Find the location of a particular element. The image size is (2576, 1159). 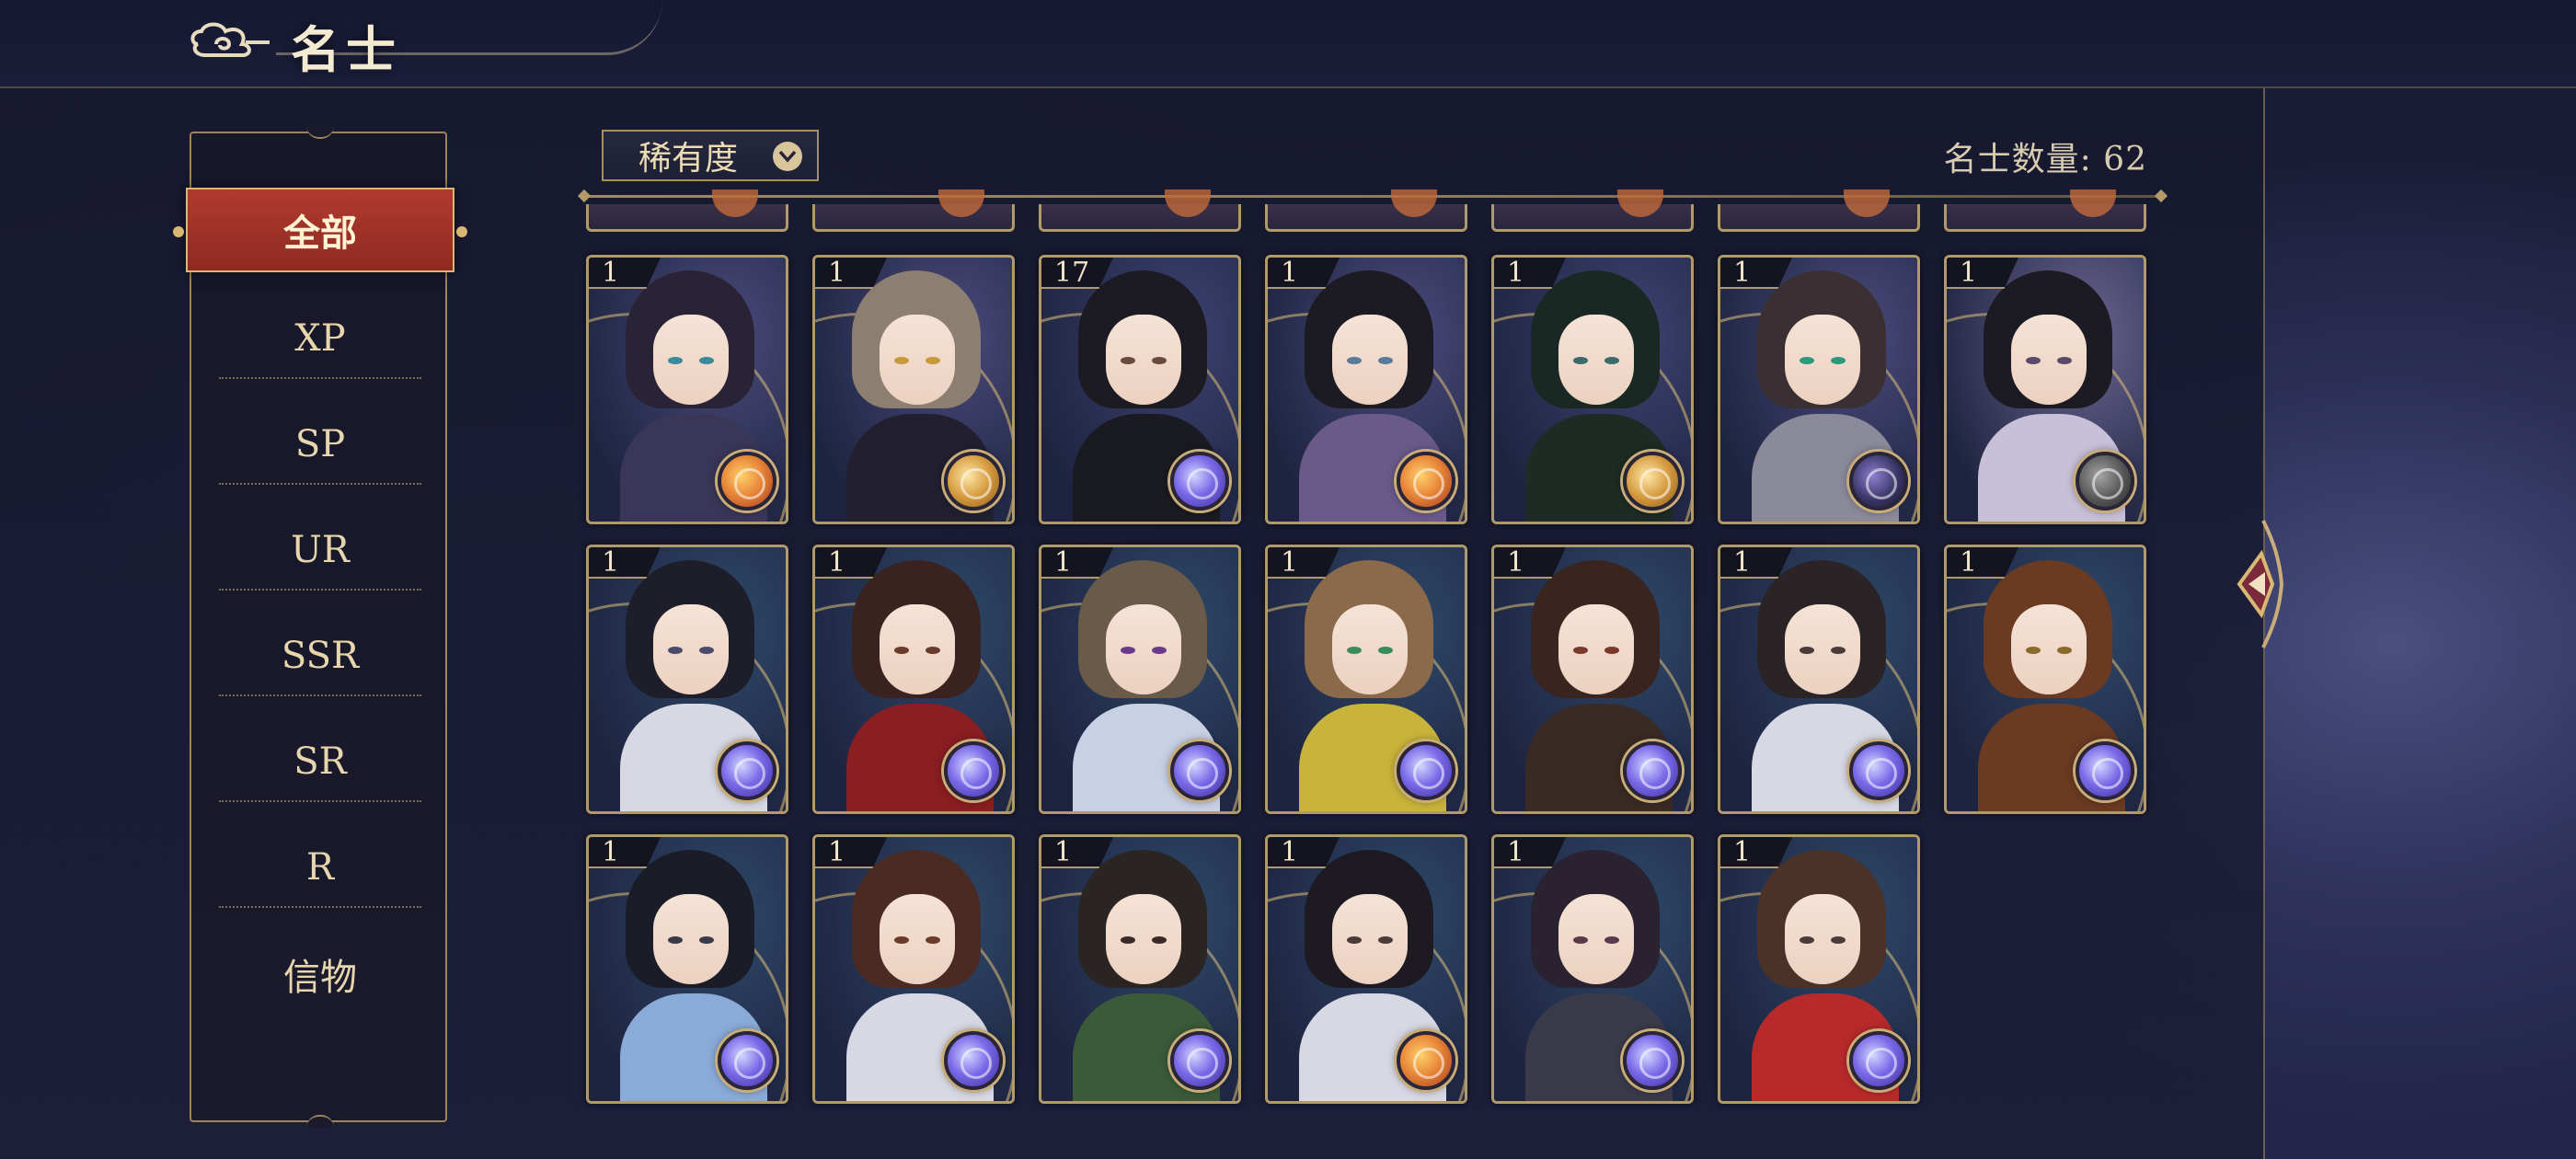

divider is located at coordinates (1372, 196).